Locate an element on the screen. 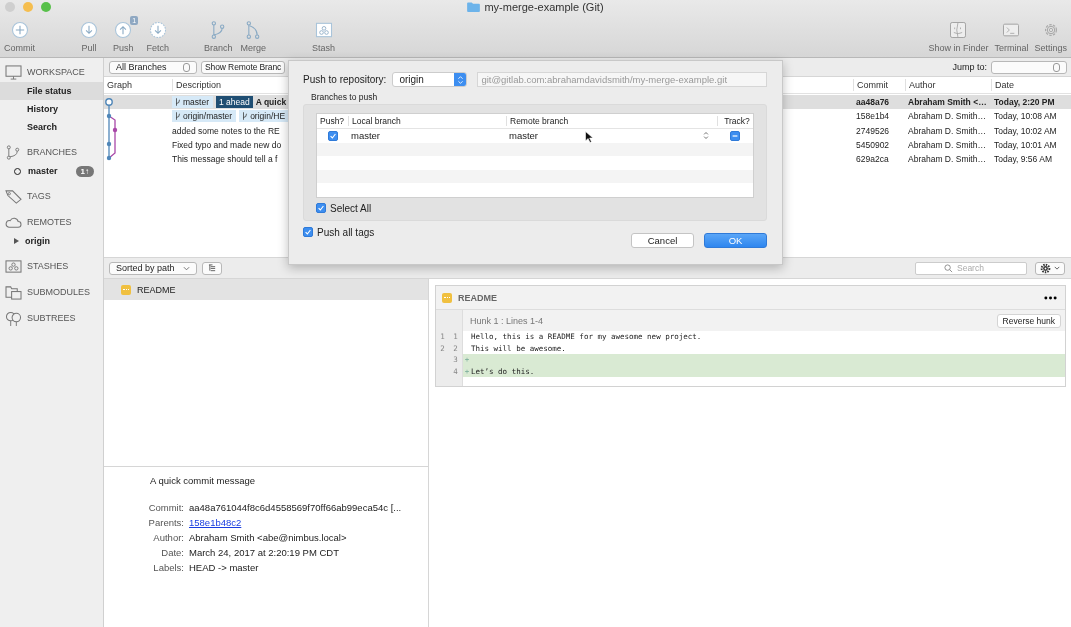  branch-label: origin/HE is located at coordinates (264, 116).